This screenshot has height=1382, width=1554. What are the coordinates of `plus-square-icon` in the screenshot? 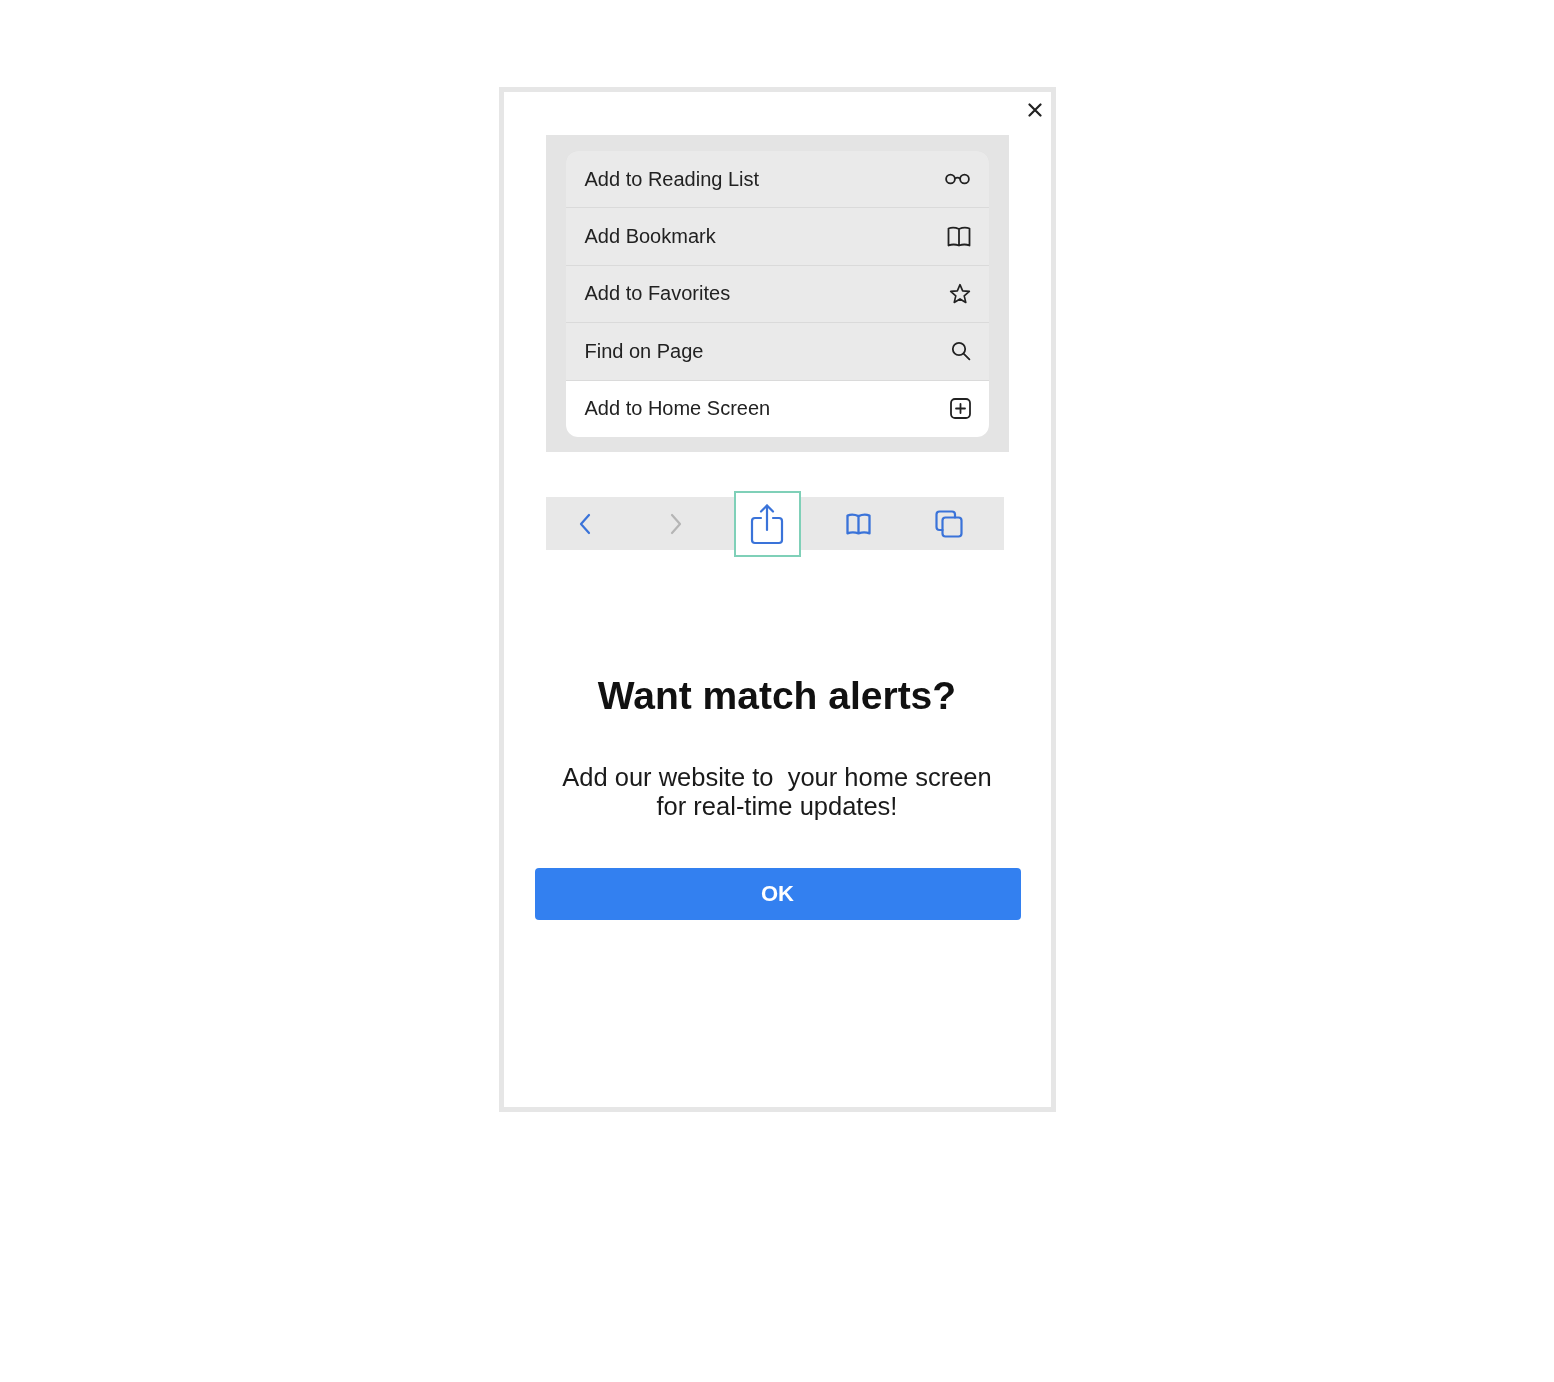 It's located at (960, 409).